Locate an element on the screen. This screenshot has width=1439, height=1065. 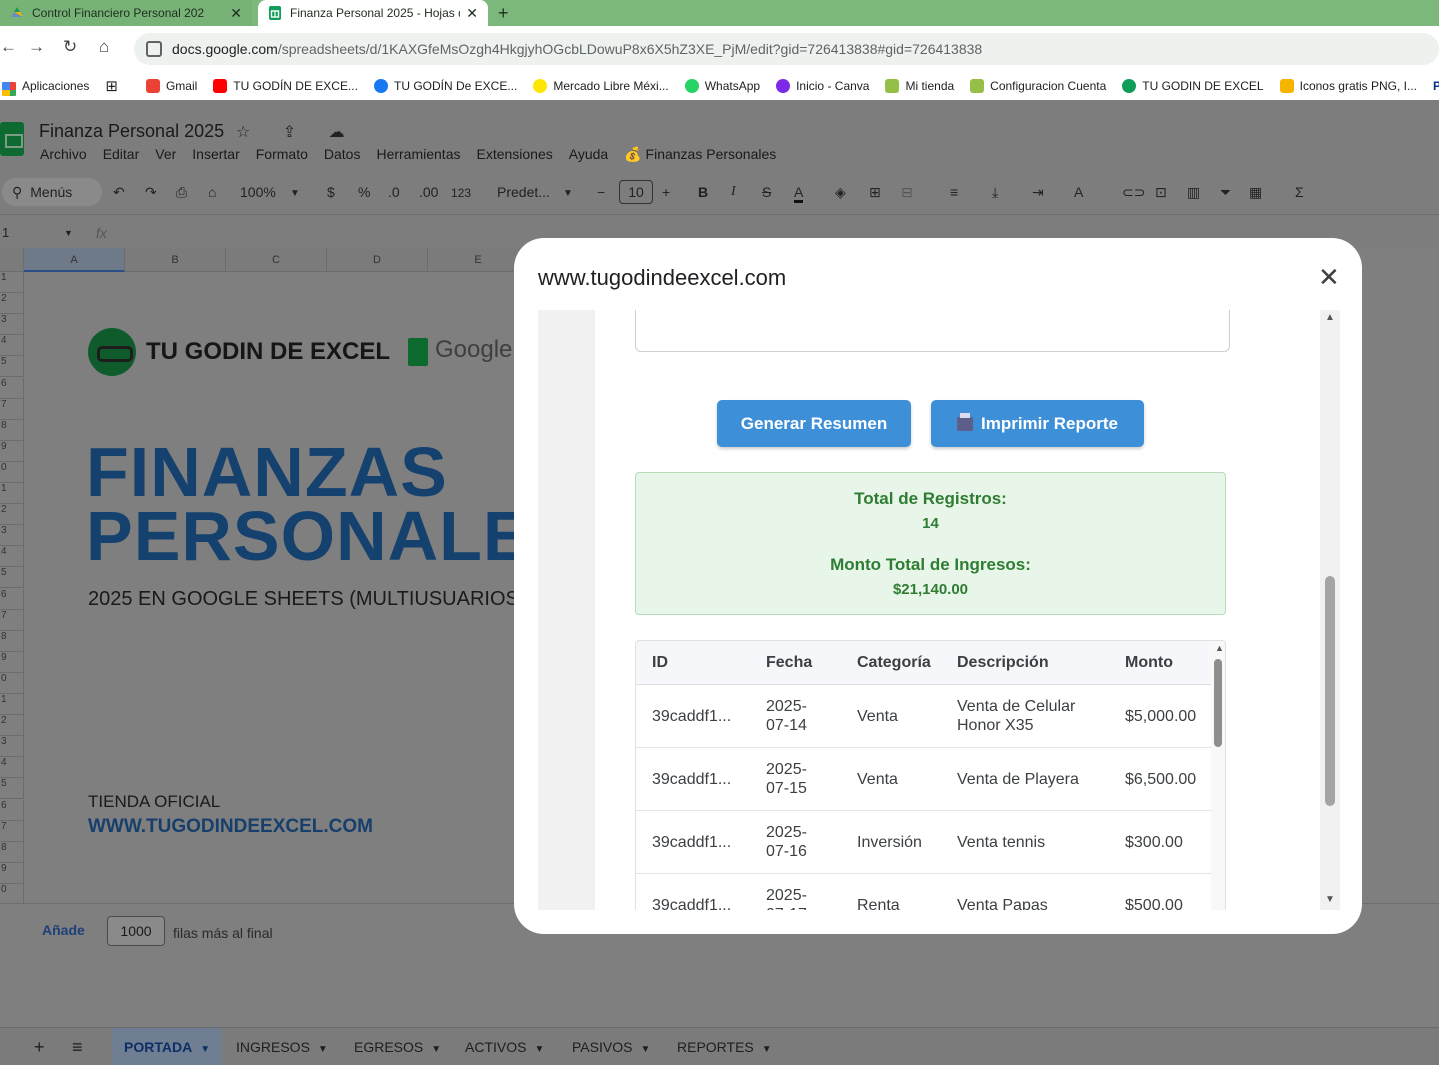
forward-icon: → is located at coordinates (36, 47).